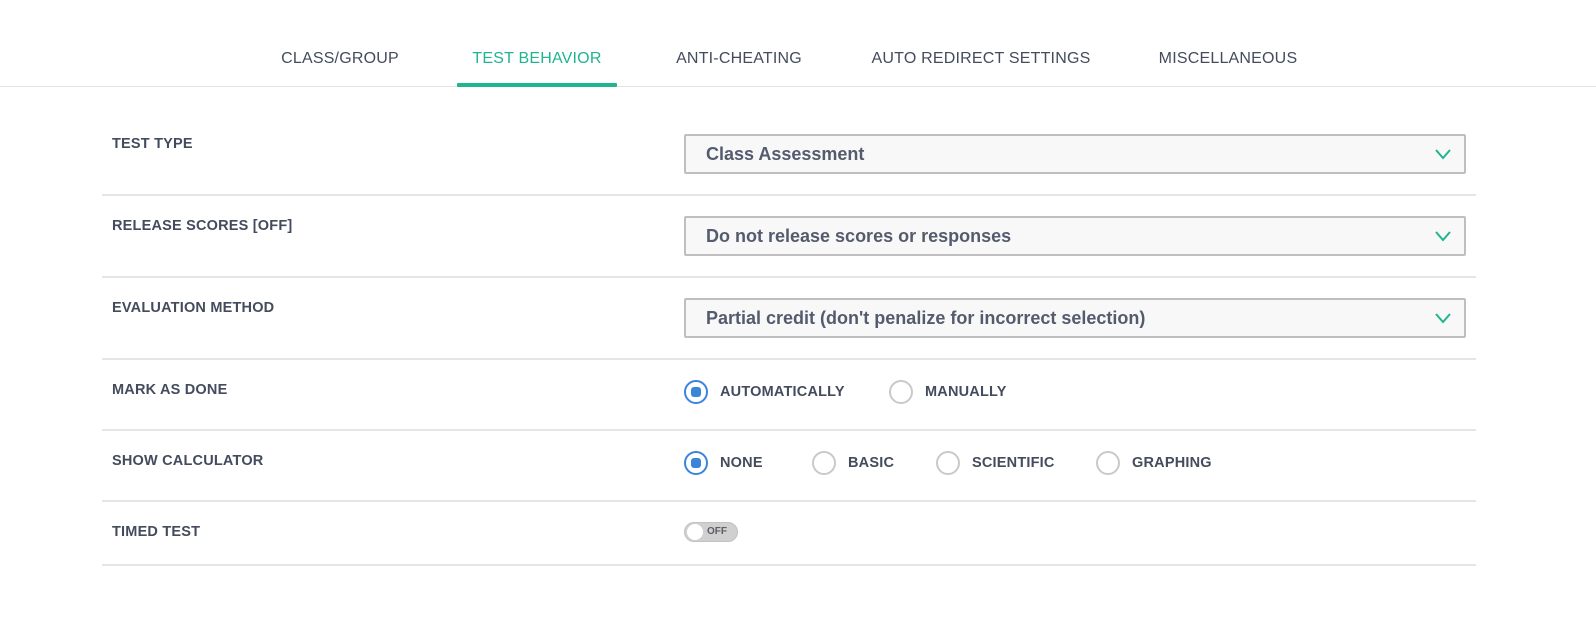  Describe the element at coordinates (1172, 463) in the screenshot. I see `radio-label: GRAPHING` at that location.